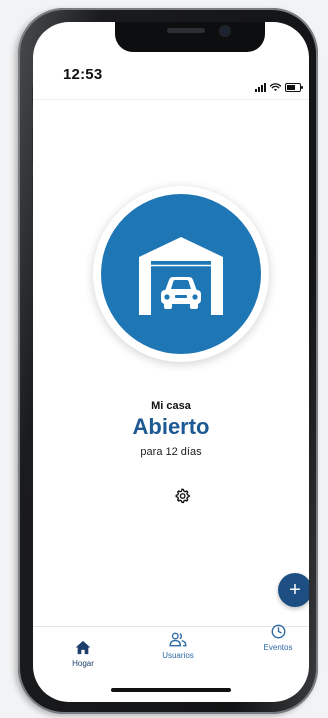  I want to click on wifi-icon, so click(275, 87).